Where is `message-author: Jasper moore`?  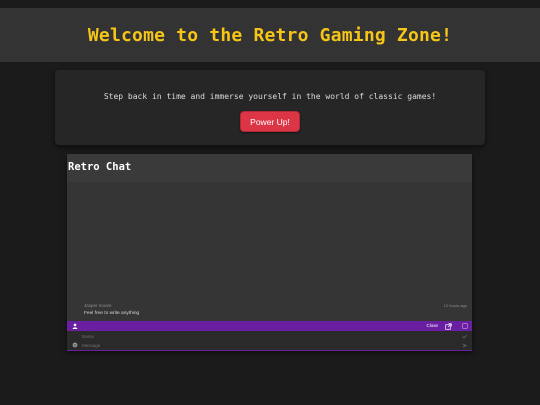 message-author: Jasper moore is located at coordinates (98, 305).